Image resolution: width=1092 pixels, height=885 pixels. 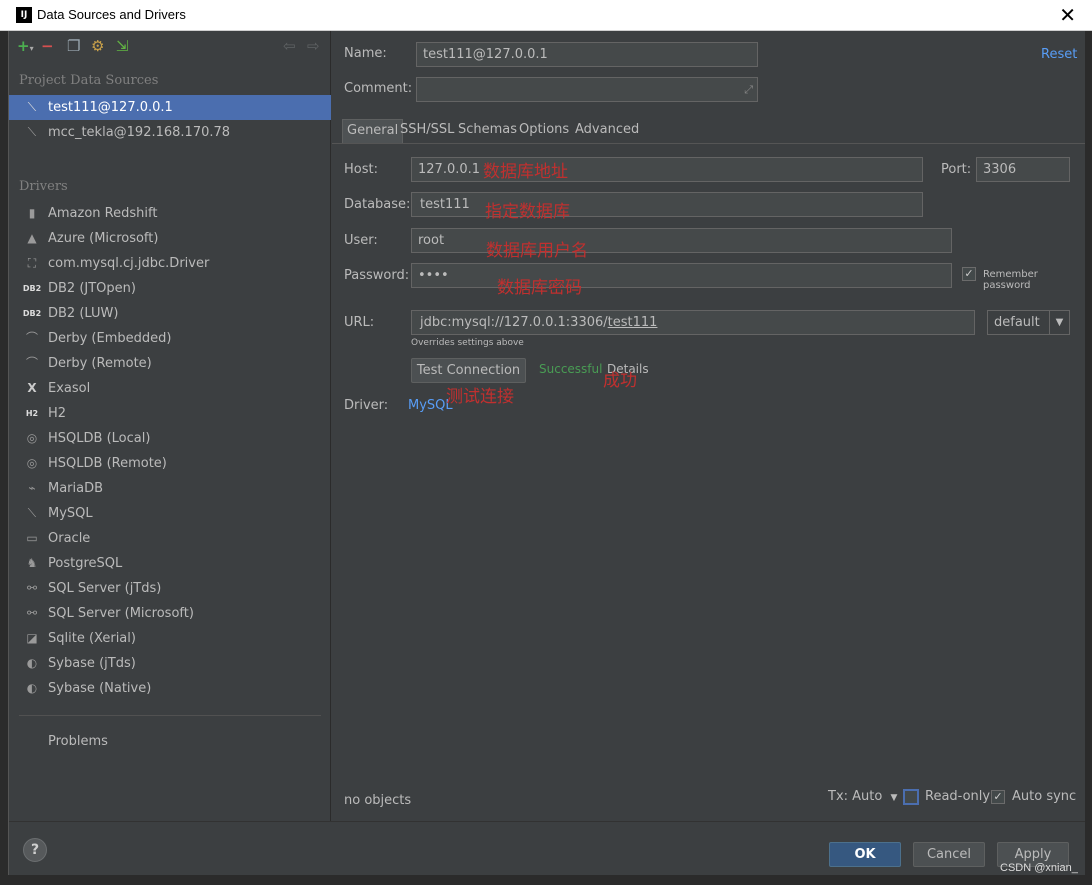 I want to click on driver-label: MariaDB, so click(x=76, y=488).